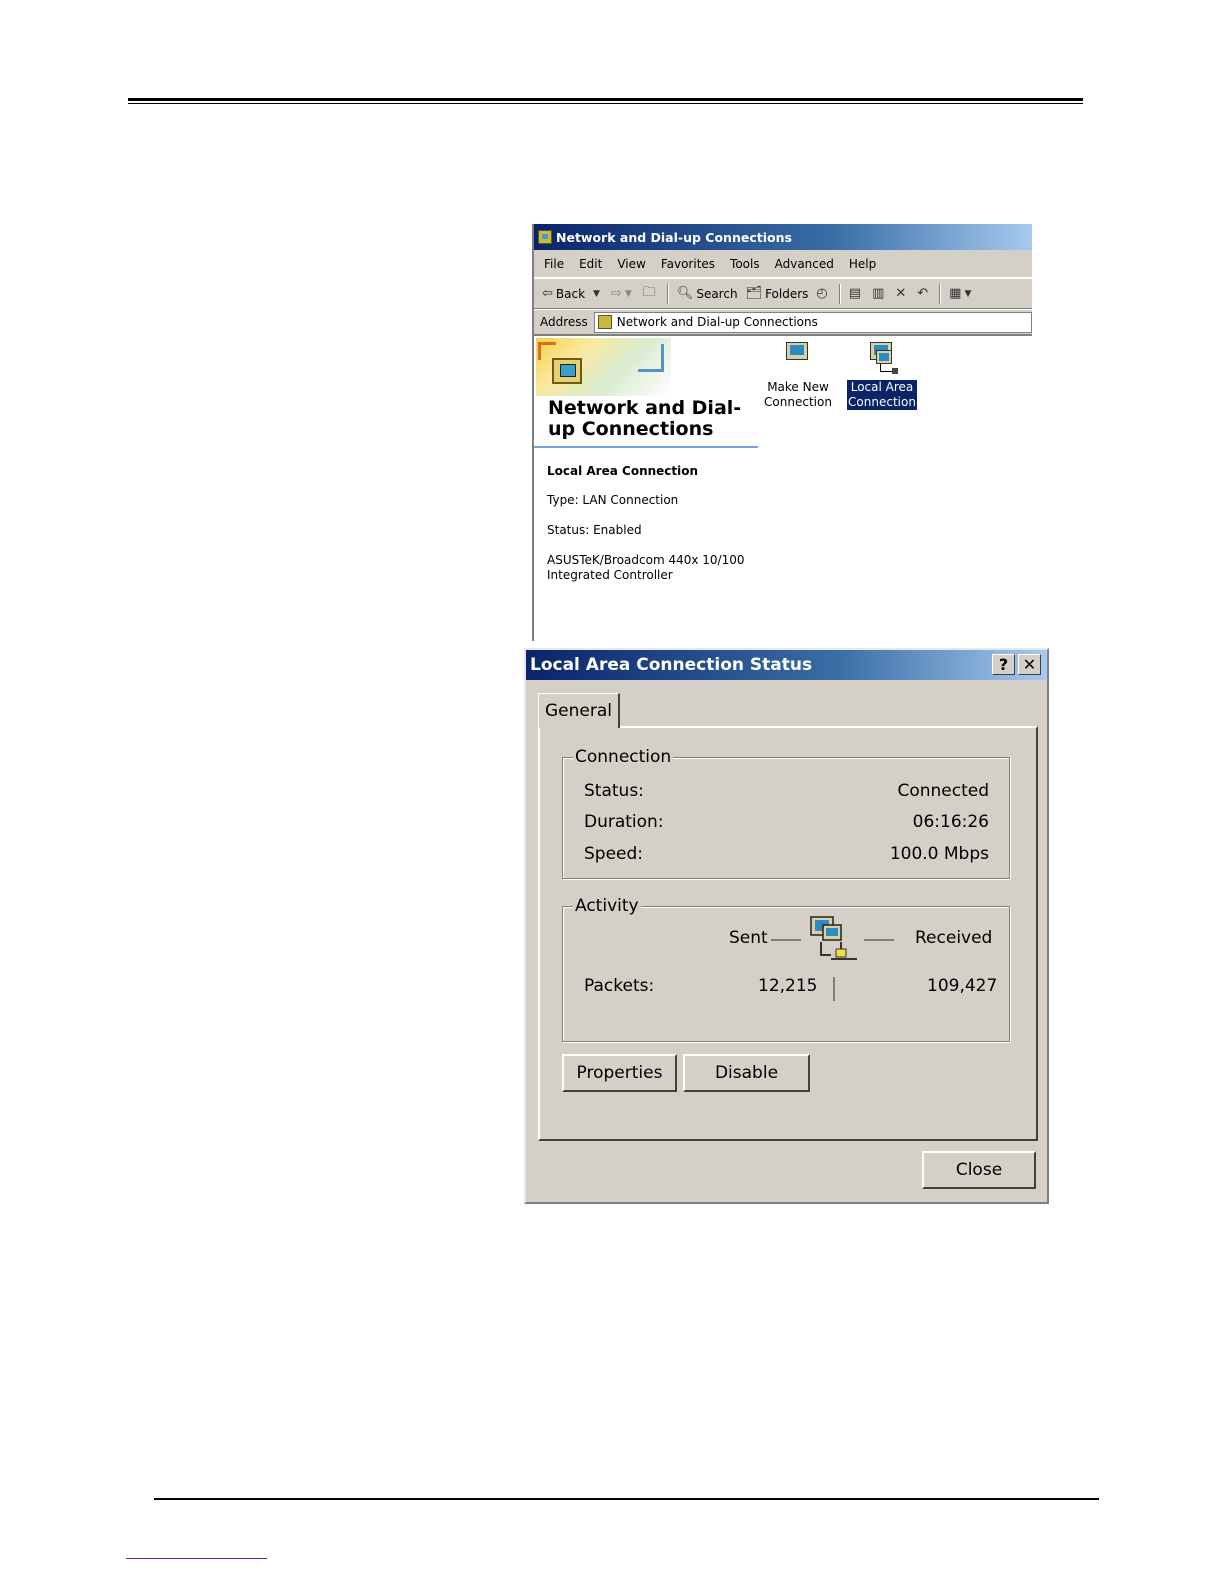 The width and height of the screenshot is (1224, 1584). What do you see at coordinates (626, 1499) in the screenshot?
I see `footer-rule` at bounding box center [626, 1499].